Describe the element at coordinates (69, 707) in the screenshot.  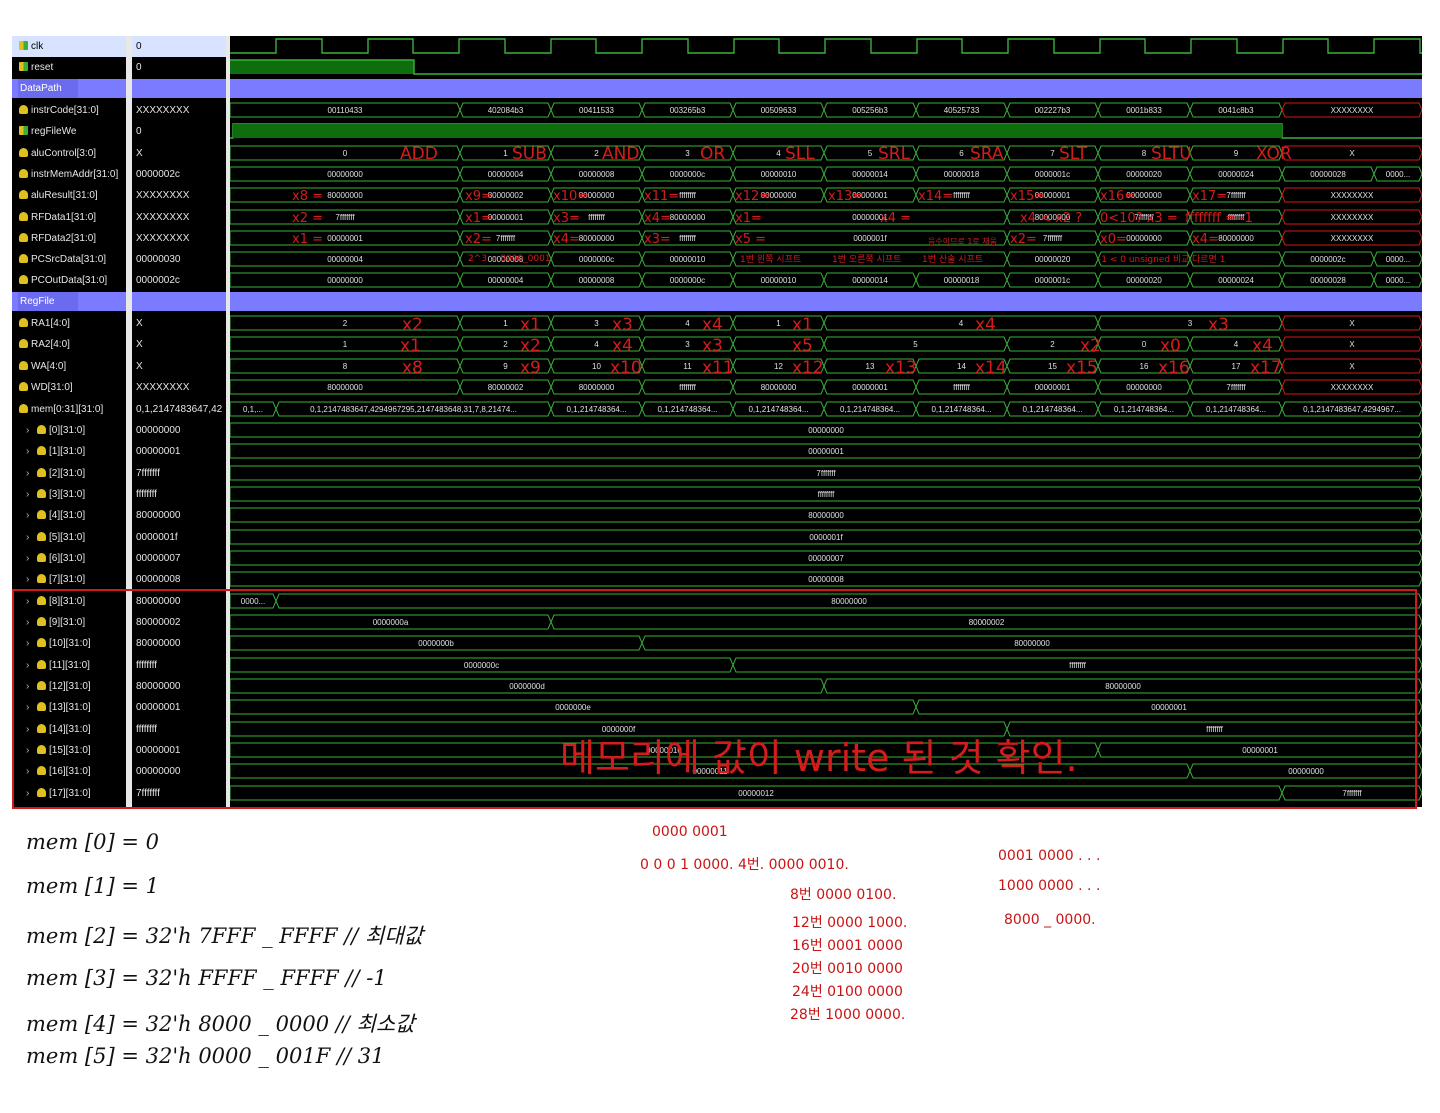
I see `signal-name: › [13][31:0]` at that location.